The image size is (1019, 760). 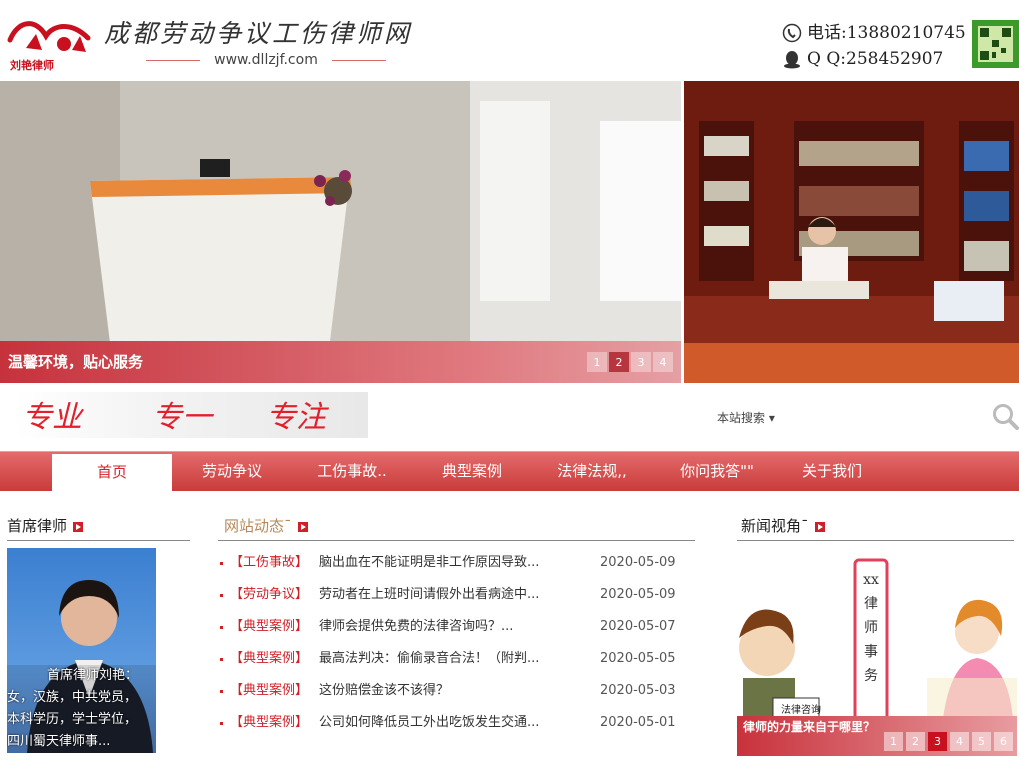 I want to click on slogan-word-1: 专业, so click(x=52, y=417).